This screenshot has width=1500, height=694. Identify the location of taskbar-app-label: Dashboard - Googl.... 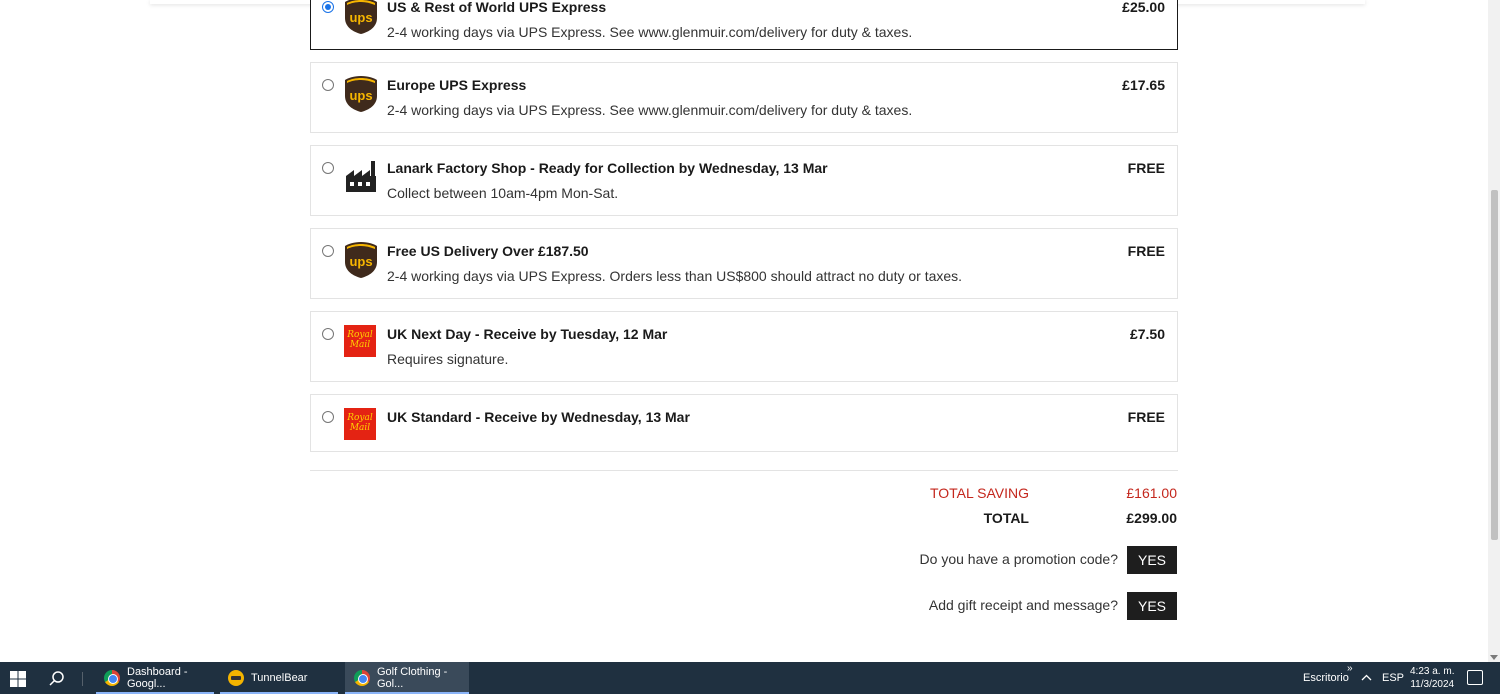
(157, 678).